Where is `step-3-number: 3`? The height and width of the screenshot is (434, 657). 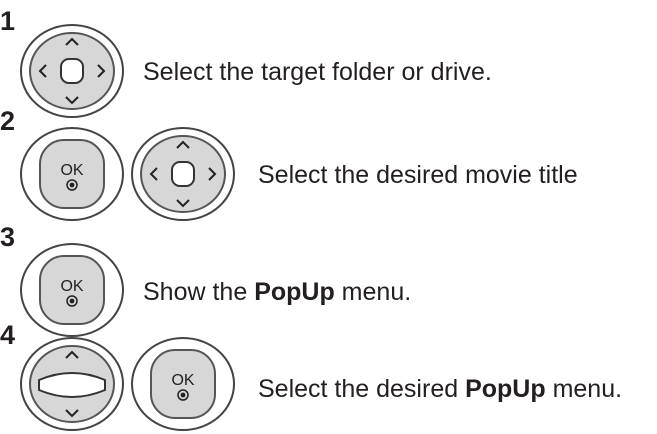 step-3-number: 3 is located at coordinates (8, 237).